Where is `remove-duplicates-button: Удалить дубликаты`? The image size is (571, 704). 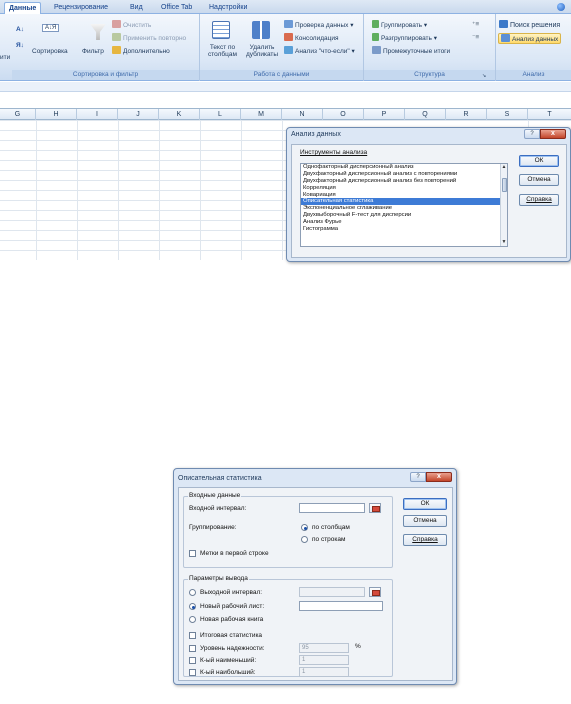
remove-duplicates-button: Удалить дубликаты is located at coordinates (262, 51).